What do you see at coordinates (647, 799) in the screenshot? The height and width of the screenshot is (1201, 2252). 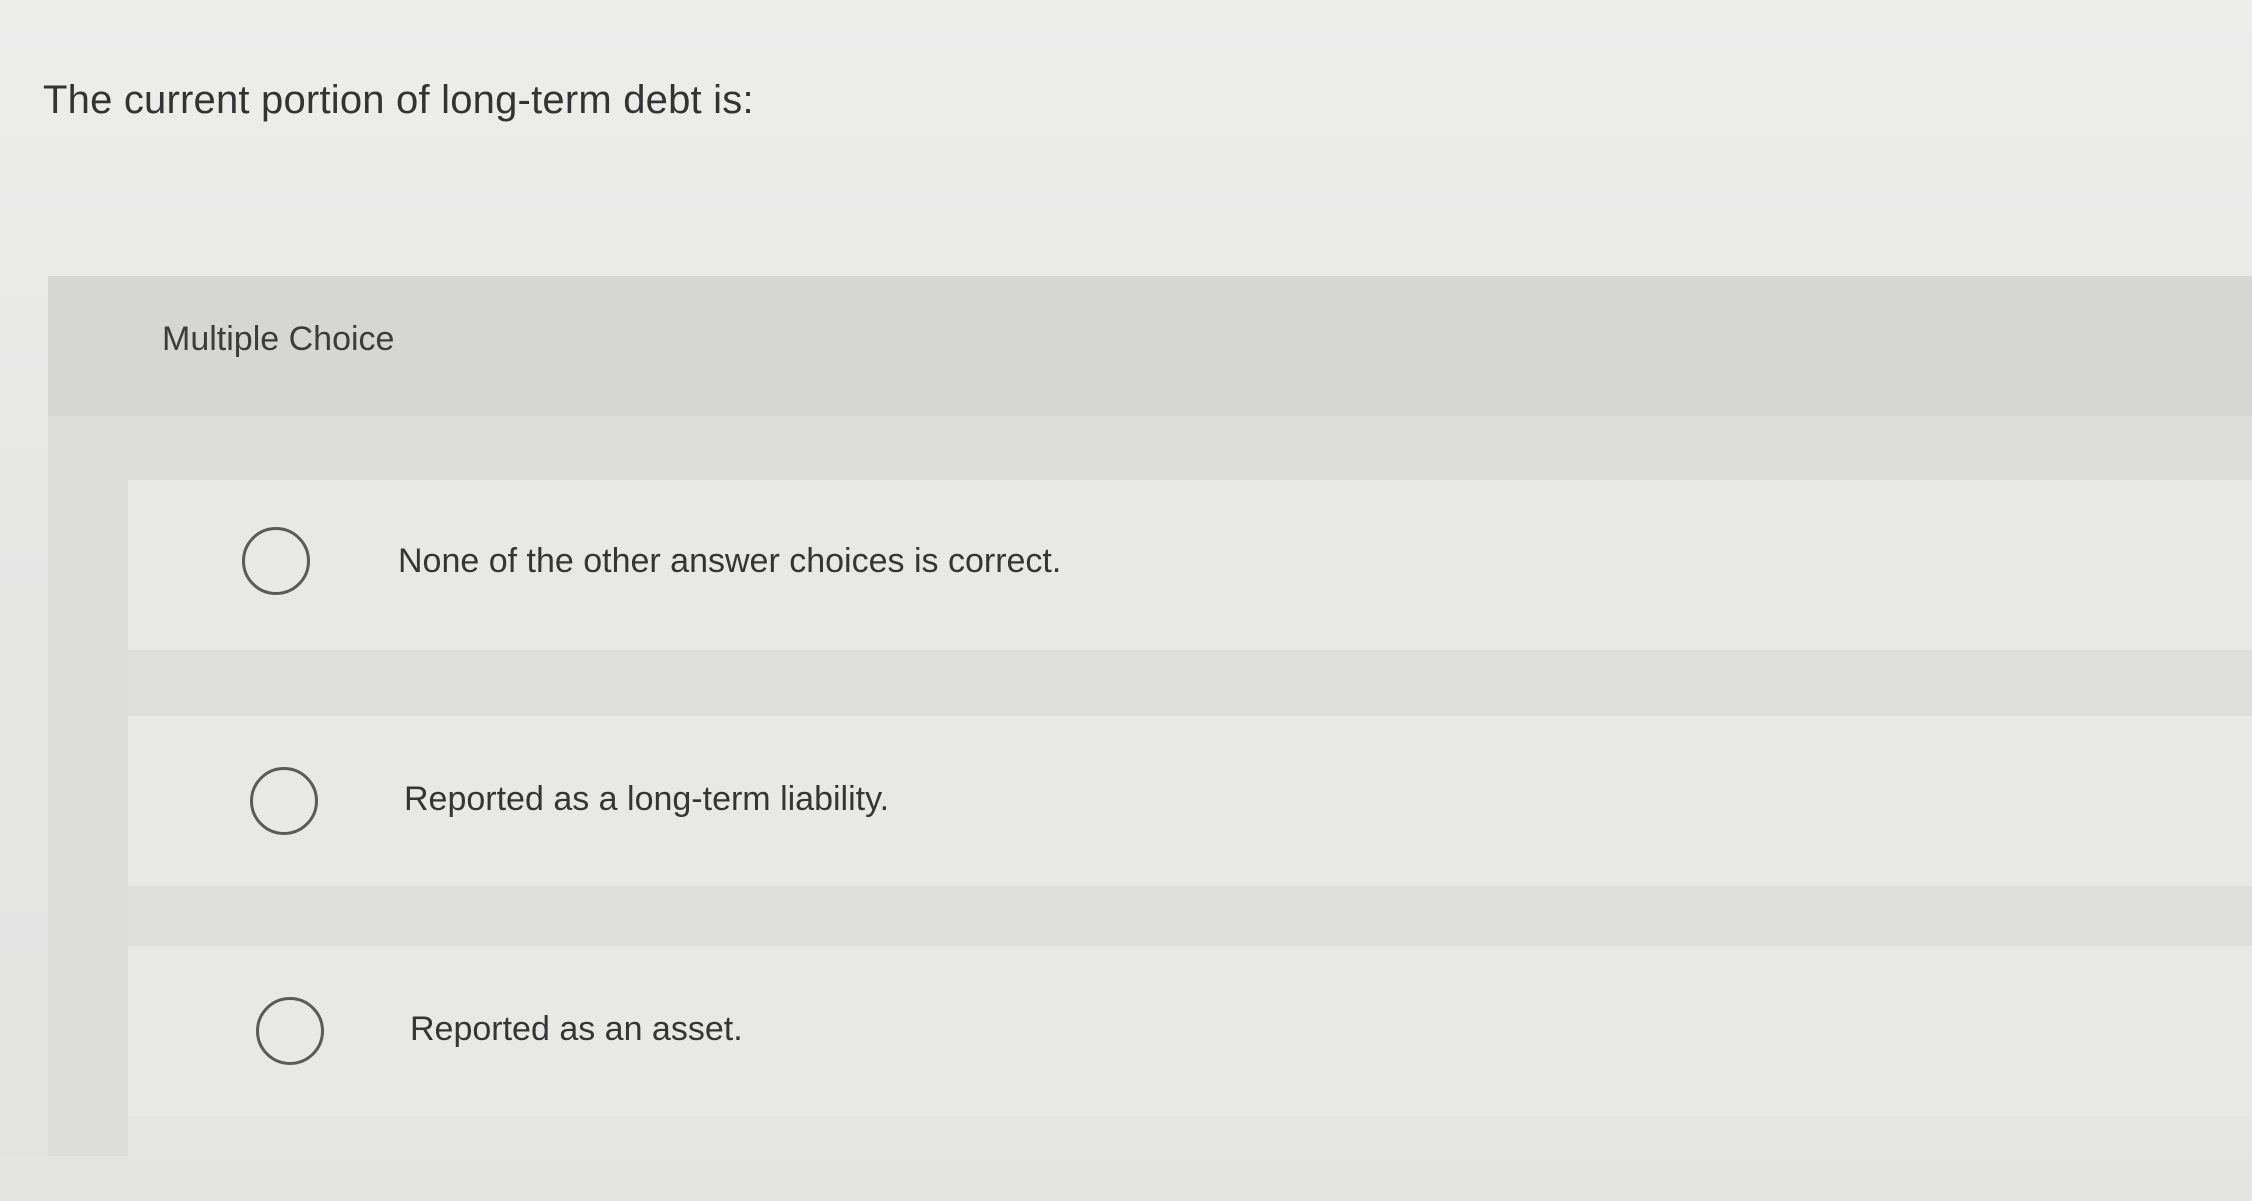 I see `answer-option-label: Reported as a long-term liability.` at bounding box center [647, 799].